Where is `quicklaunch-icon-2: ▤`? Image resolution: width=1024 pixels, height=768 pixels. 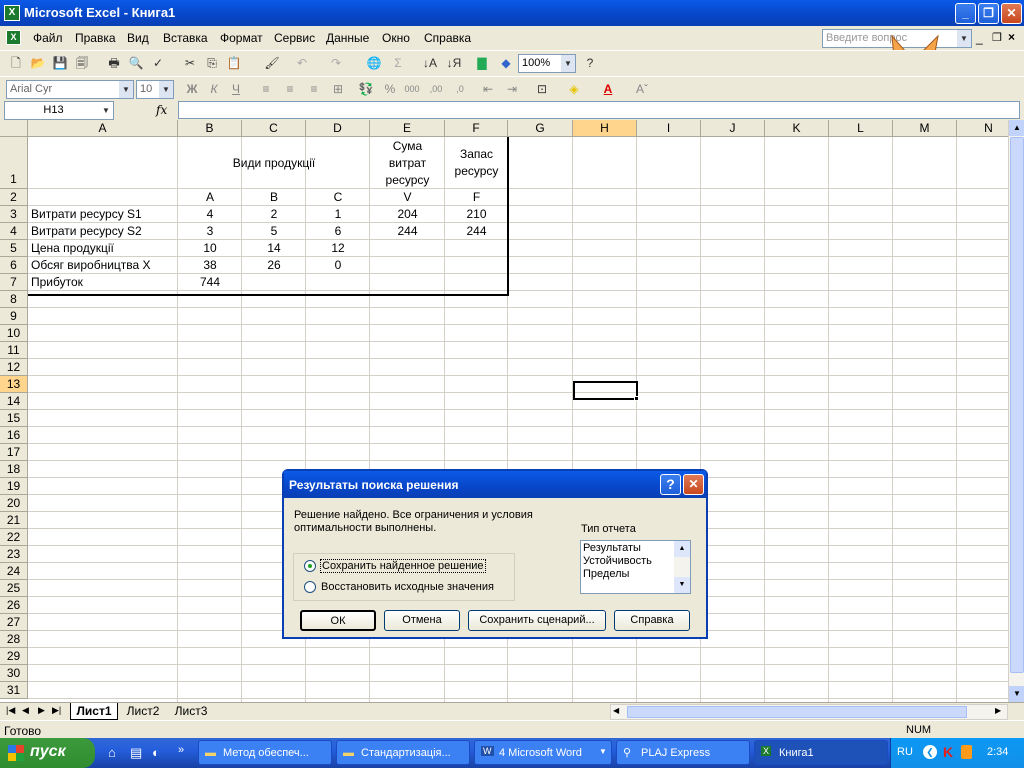
quicklaunch-icon-2: ▤ is located at coordinates (136, 753).